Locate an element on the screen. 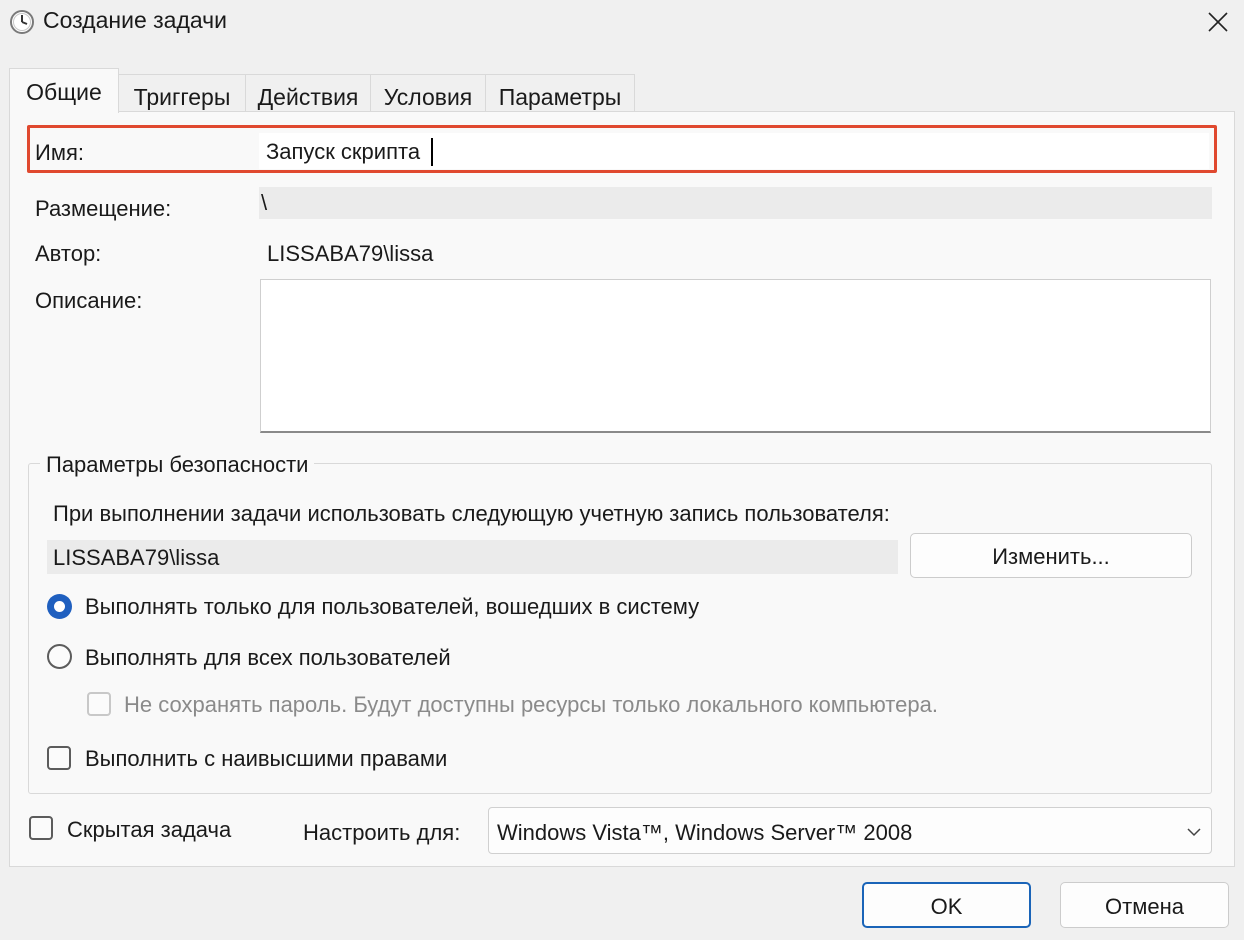  tab-conditions: Условия is located at coordinates (428, 93).